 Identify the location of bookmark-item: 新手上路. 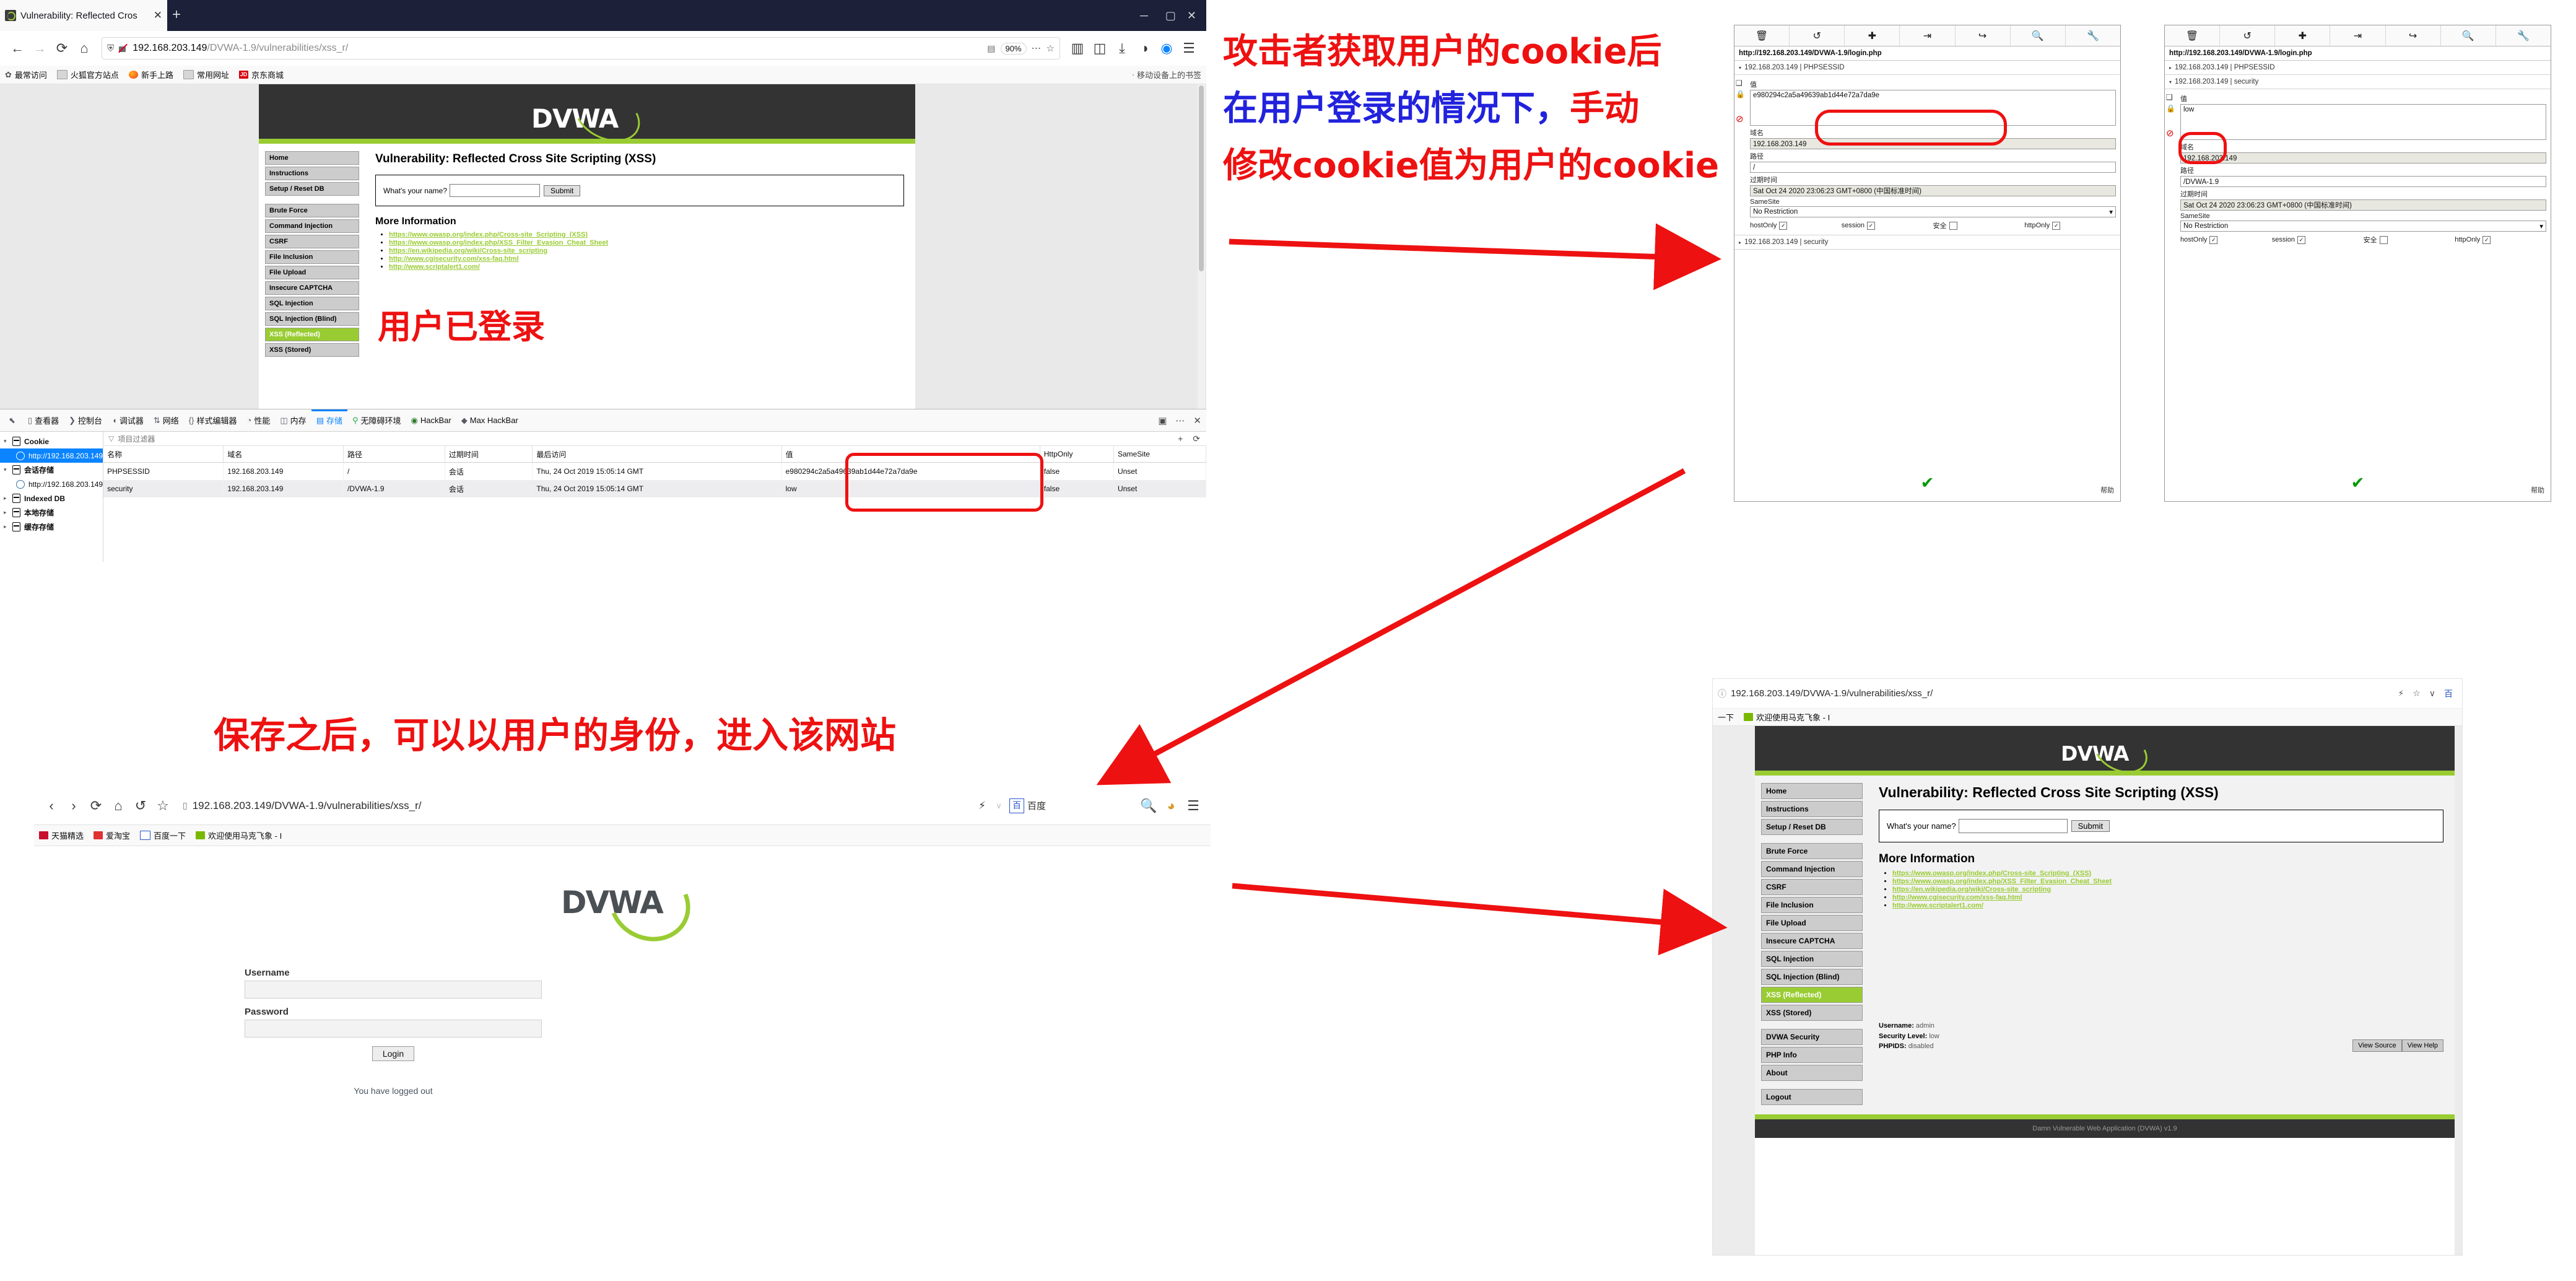
(150, 75).